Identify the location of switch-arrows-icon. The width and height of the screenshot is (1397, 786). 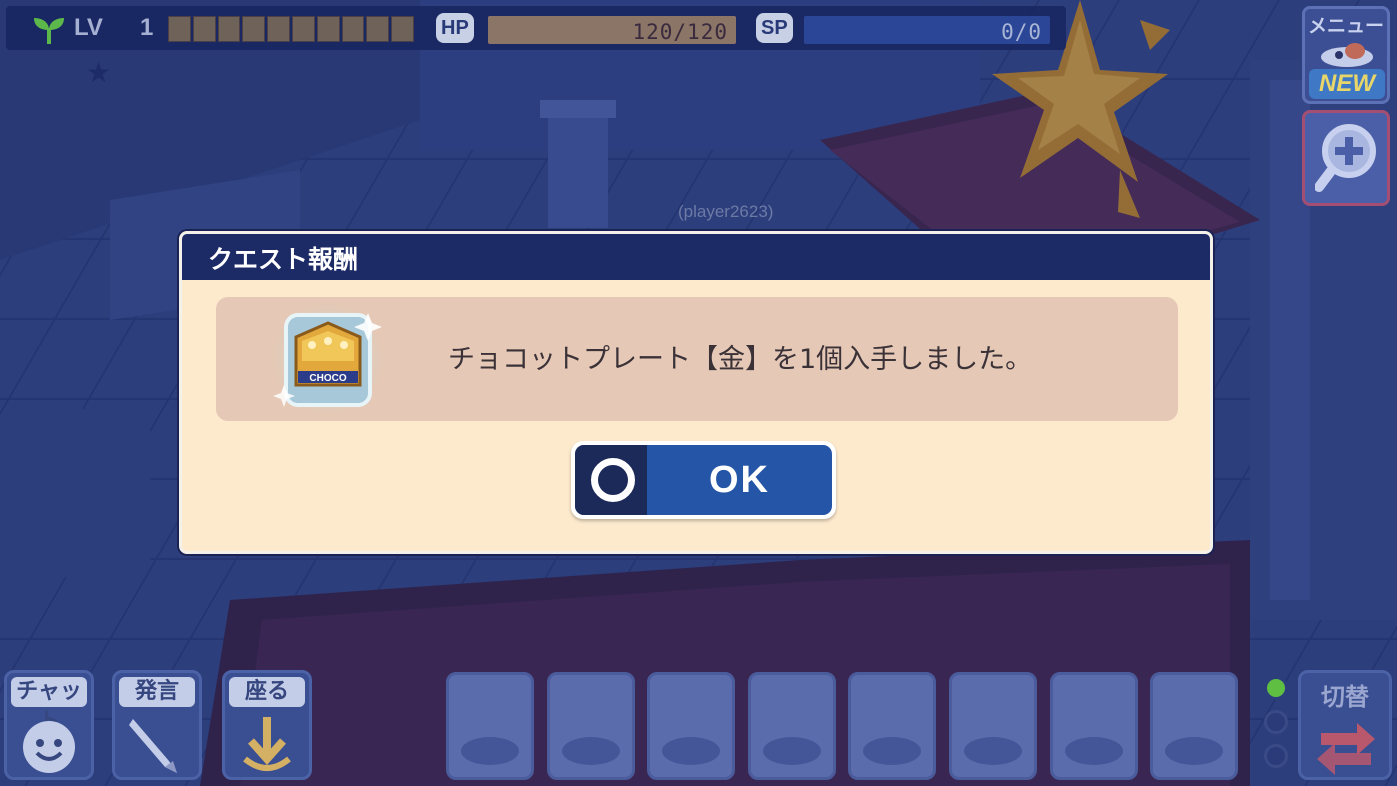
(1346, 749).